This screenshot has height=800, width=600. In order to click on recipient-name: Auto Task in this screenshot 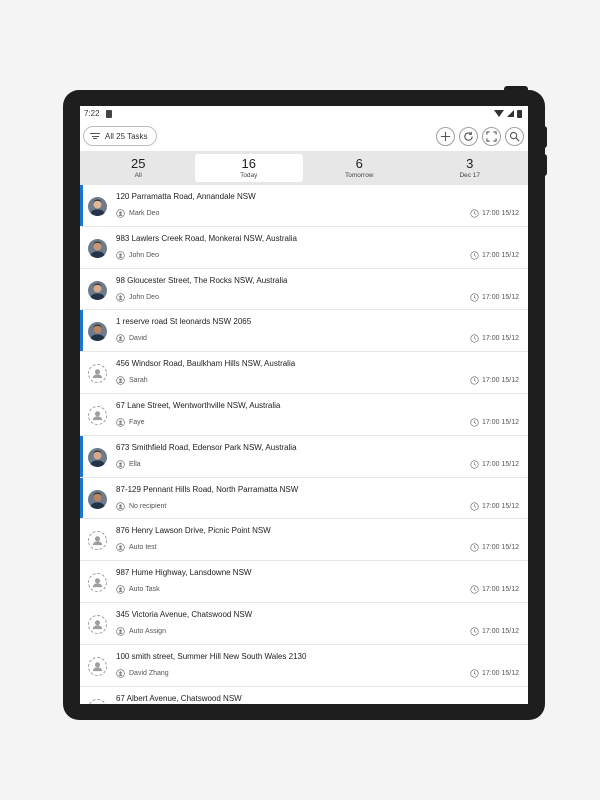, I will do `click(144, 590)`.